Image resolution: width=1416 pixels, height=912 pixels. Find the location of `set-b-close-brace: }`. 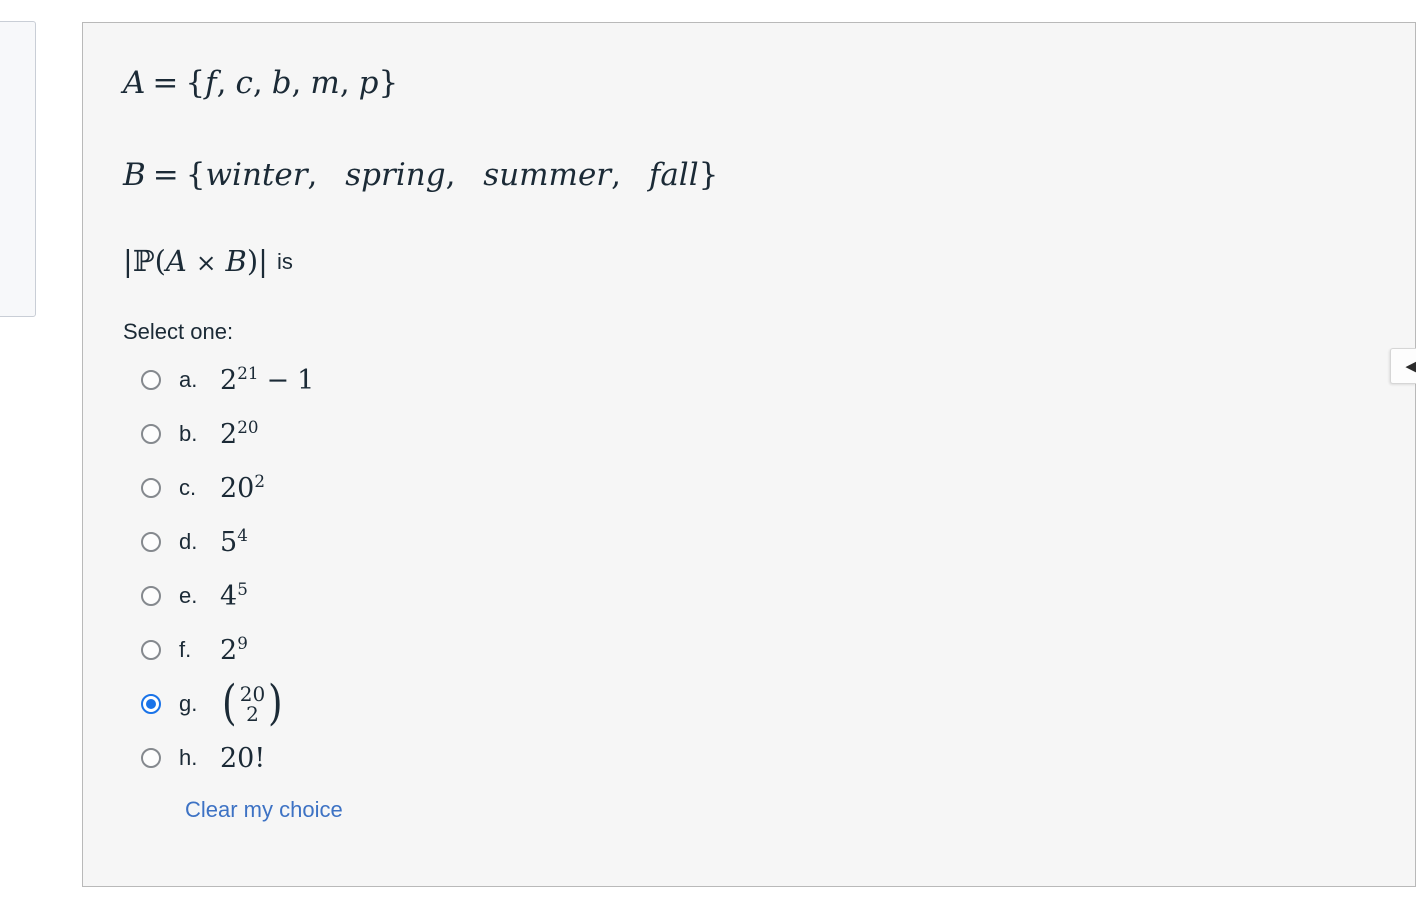

set-b-close-brace: } is located at coordinates (708, 175).